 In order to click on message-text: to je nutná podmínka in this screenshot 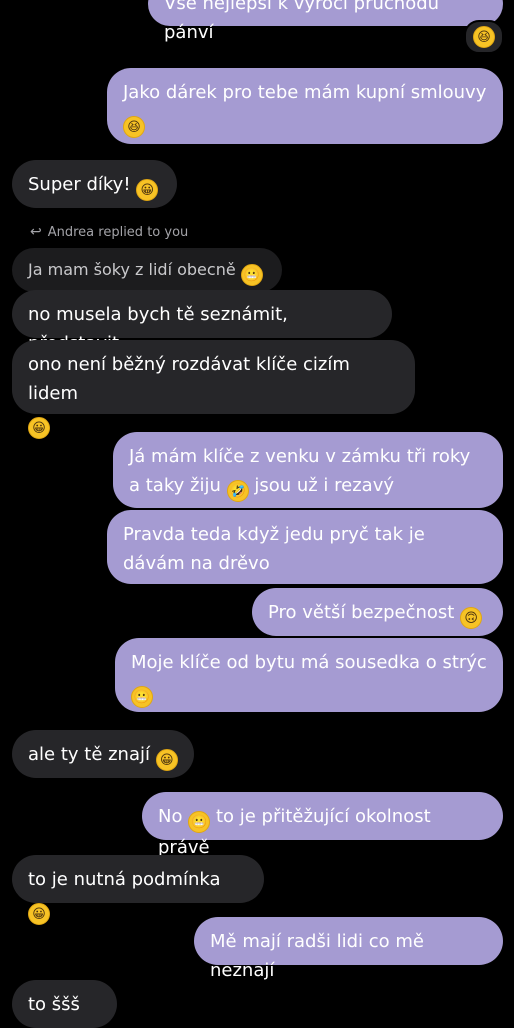, I will do `click(124, 879)`.